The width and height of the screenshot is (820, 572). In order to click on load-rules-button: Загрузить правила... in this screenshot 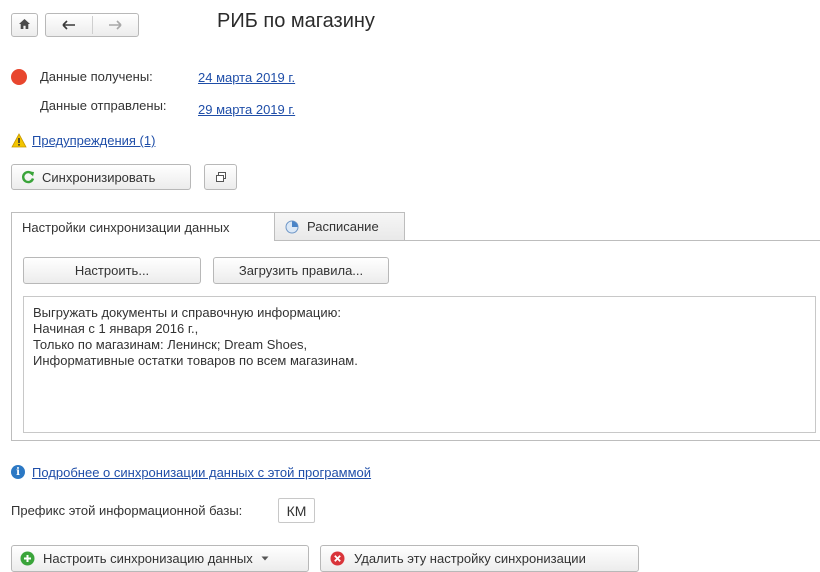, I will do `click(301, 270)`.